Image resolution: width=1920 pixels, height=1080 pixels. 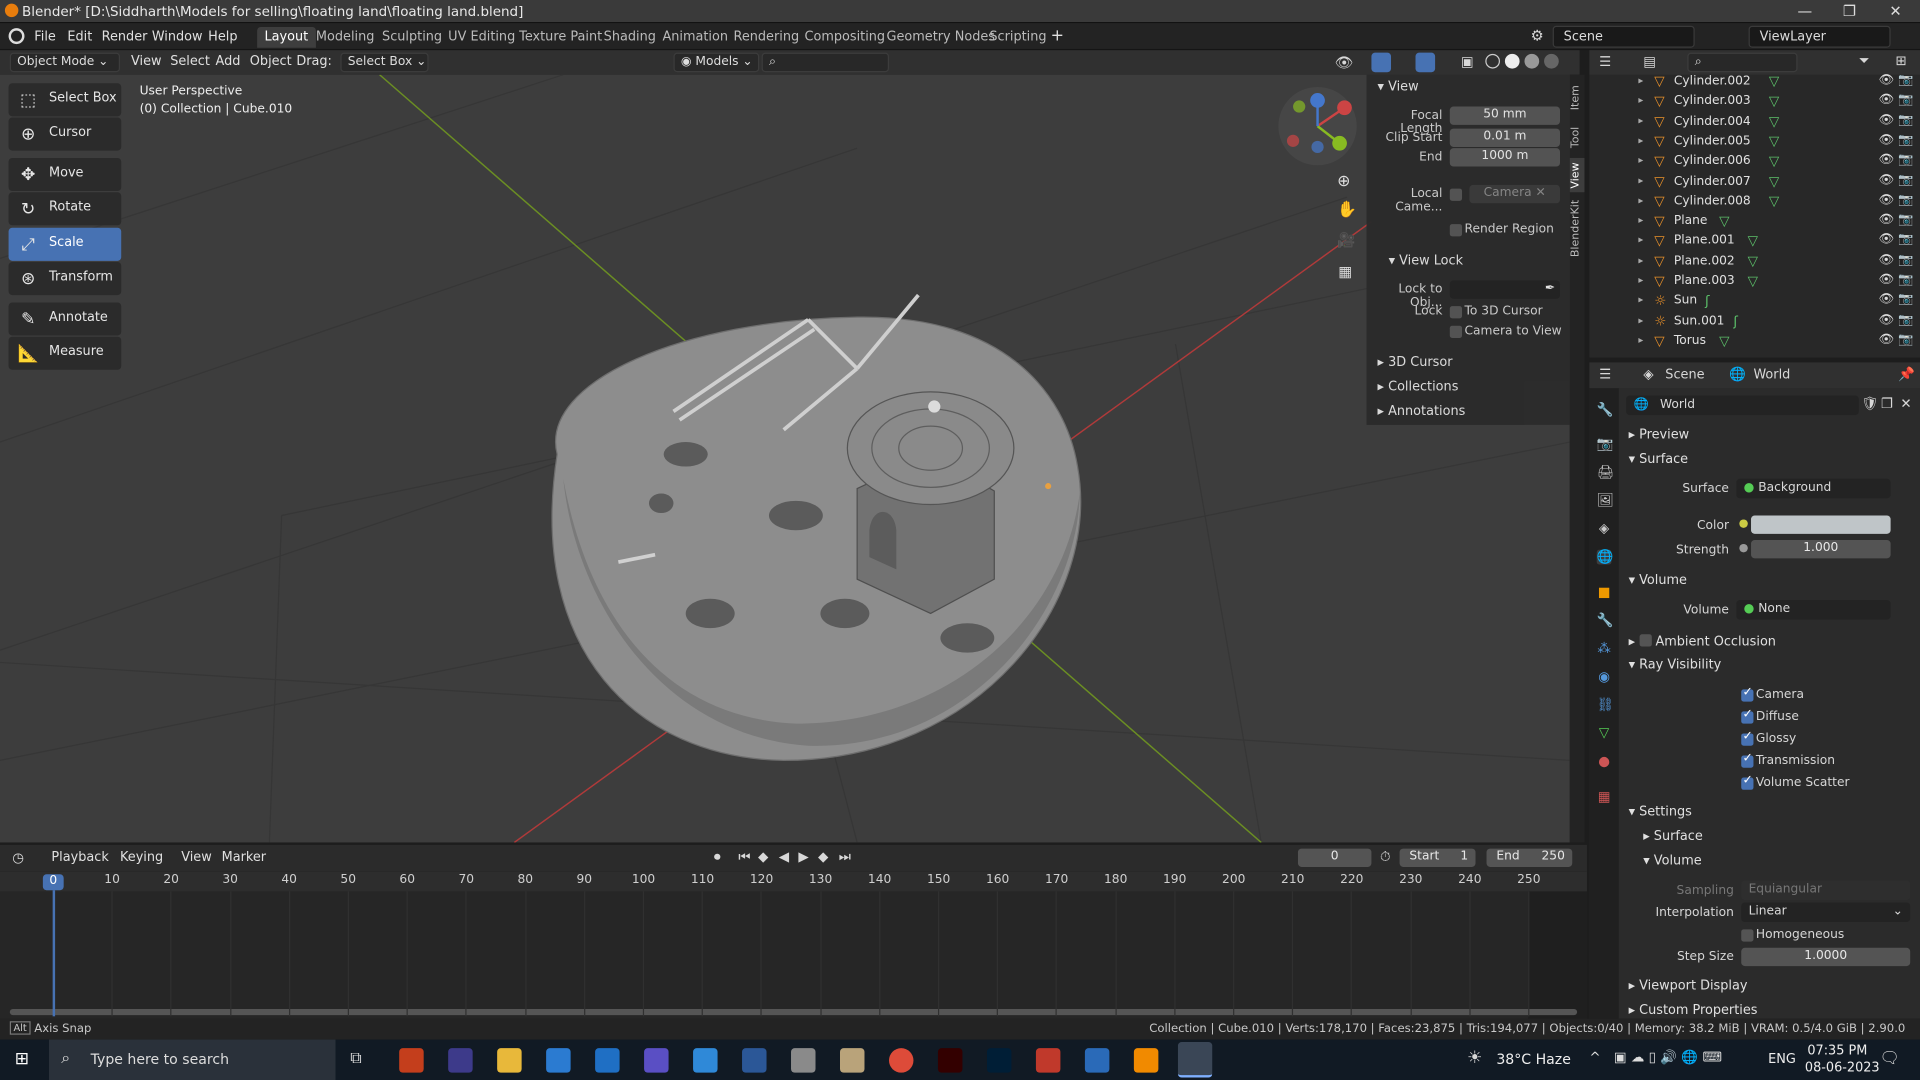 What do you see at coordinates (1533, 1059) in the screenshot?
I see `weather-text: 38°C Haze` at bounding box center [1533, 1059].